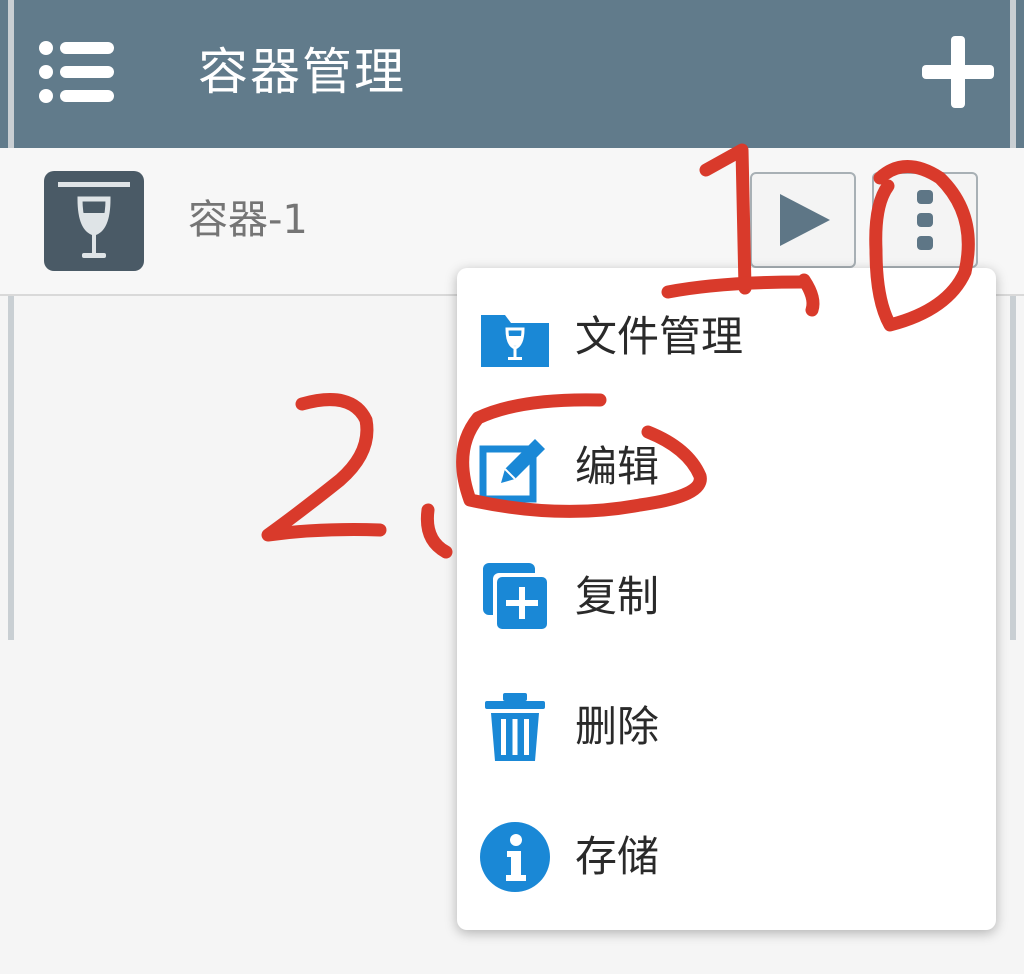 The height and width of the screenshot is (974, 1024). I want to click on menu-item-label: 存储, so click(617, 856).